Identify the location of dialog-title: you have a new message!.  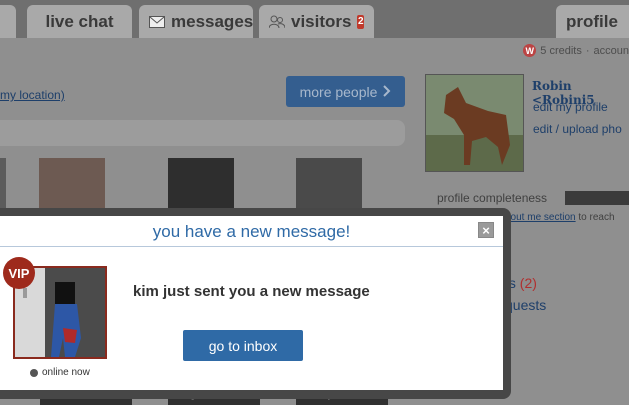
(251, 232).